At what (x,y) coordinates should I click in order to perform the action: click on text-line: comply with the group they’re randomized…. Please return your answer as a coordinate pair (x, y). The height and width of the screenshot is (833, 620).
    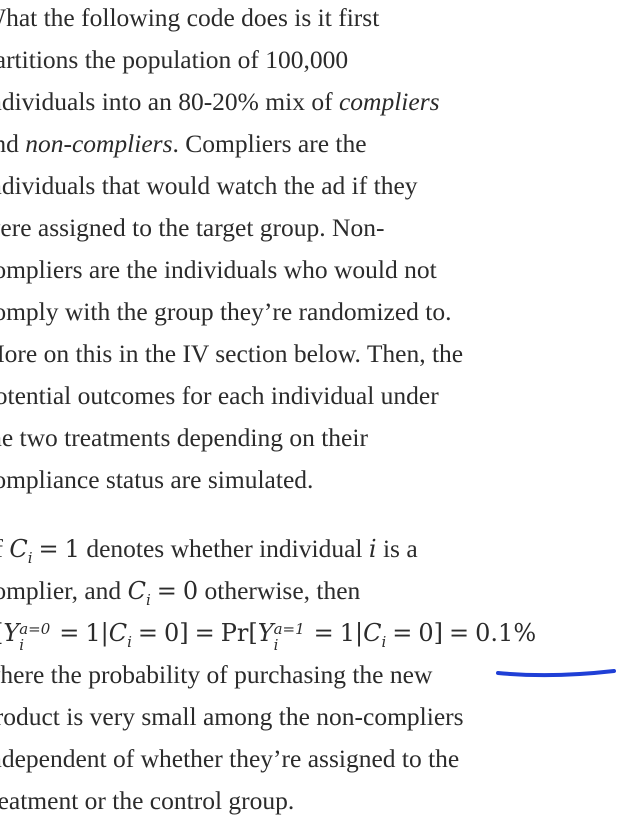
    Looking at the image, I should click on (226, 311).